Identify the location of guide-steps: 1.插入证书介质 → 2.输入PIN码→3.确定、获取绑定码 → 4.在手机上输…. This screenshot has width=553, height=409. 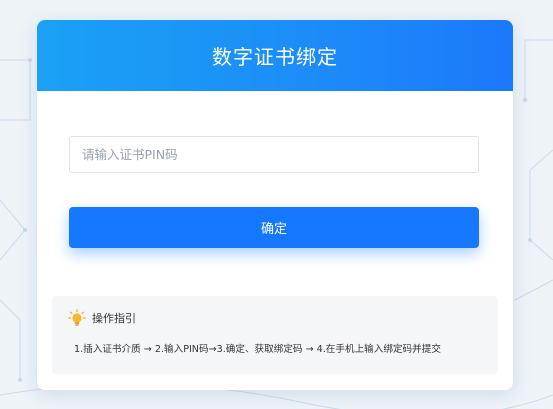
(257, 349).